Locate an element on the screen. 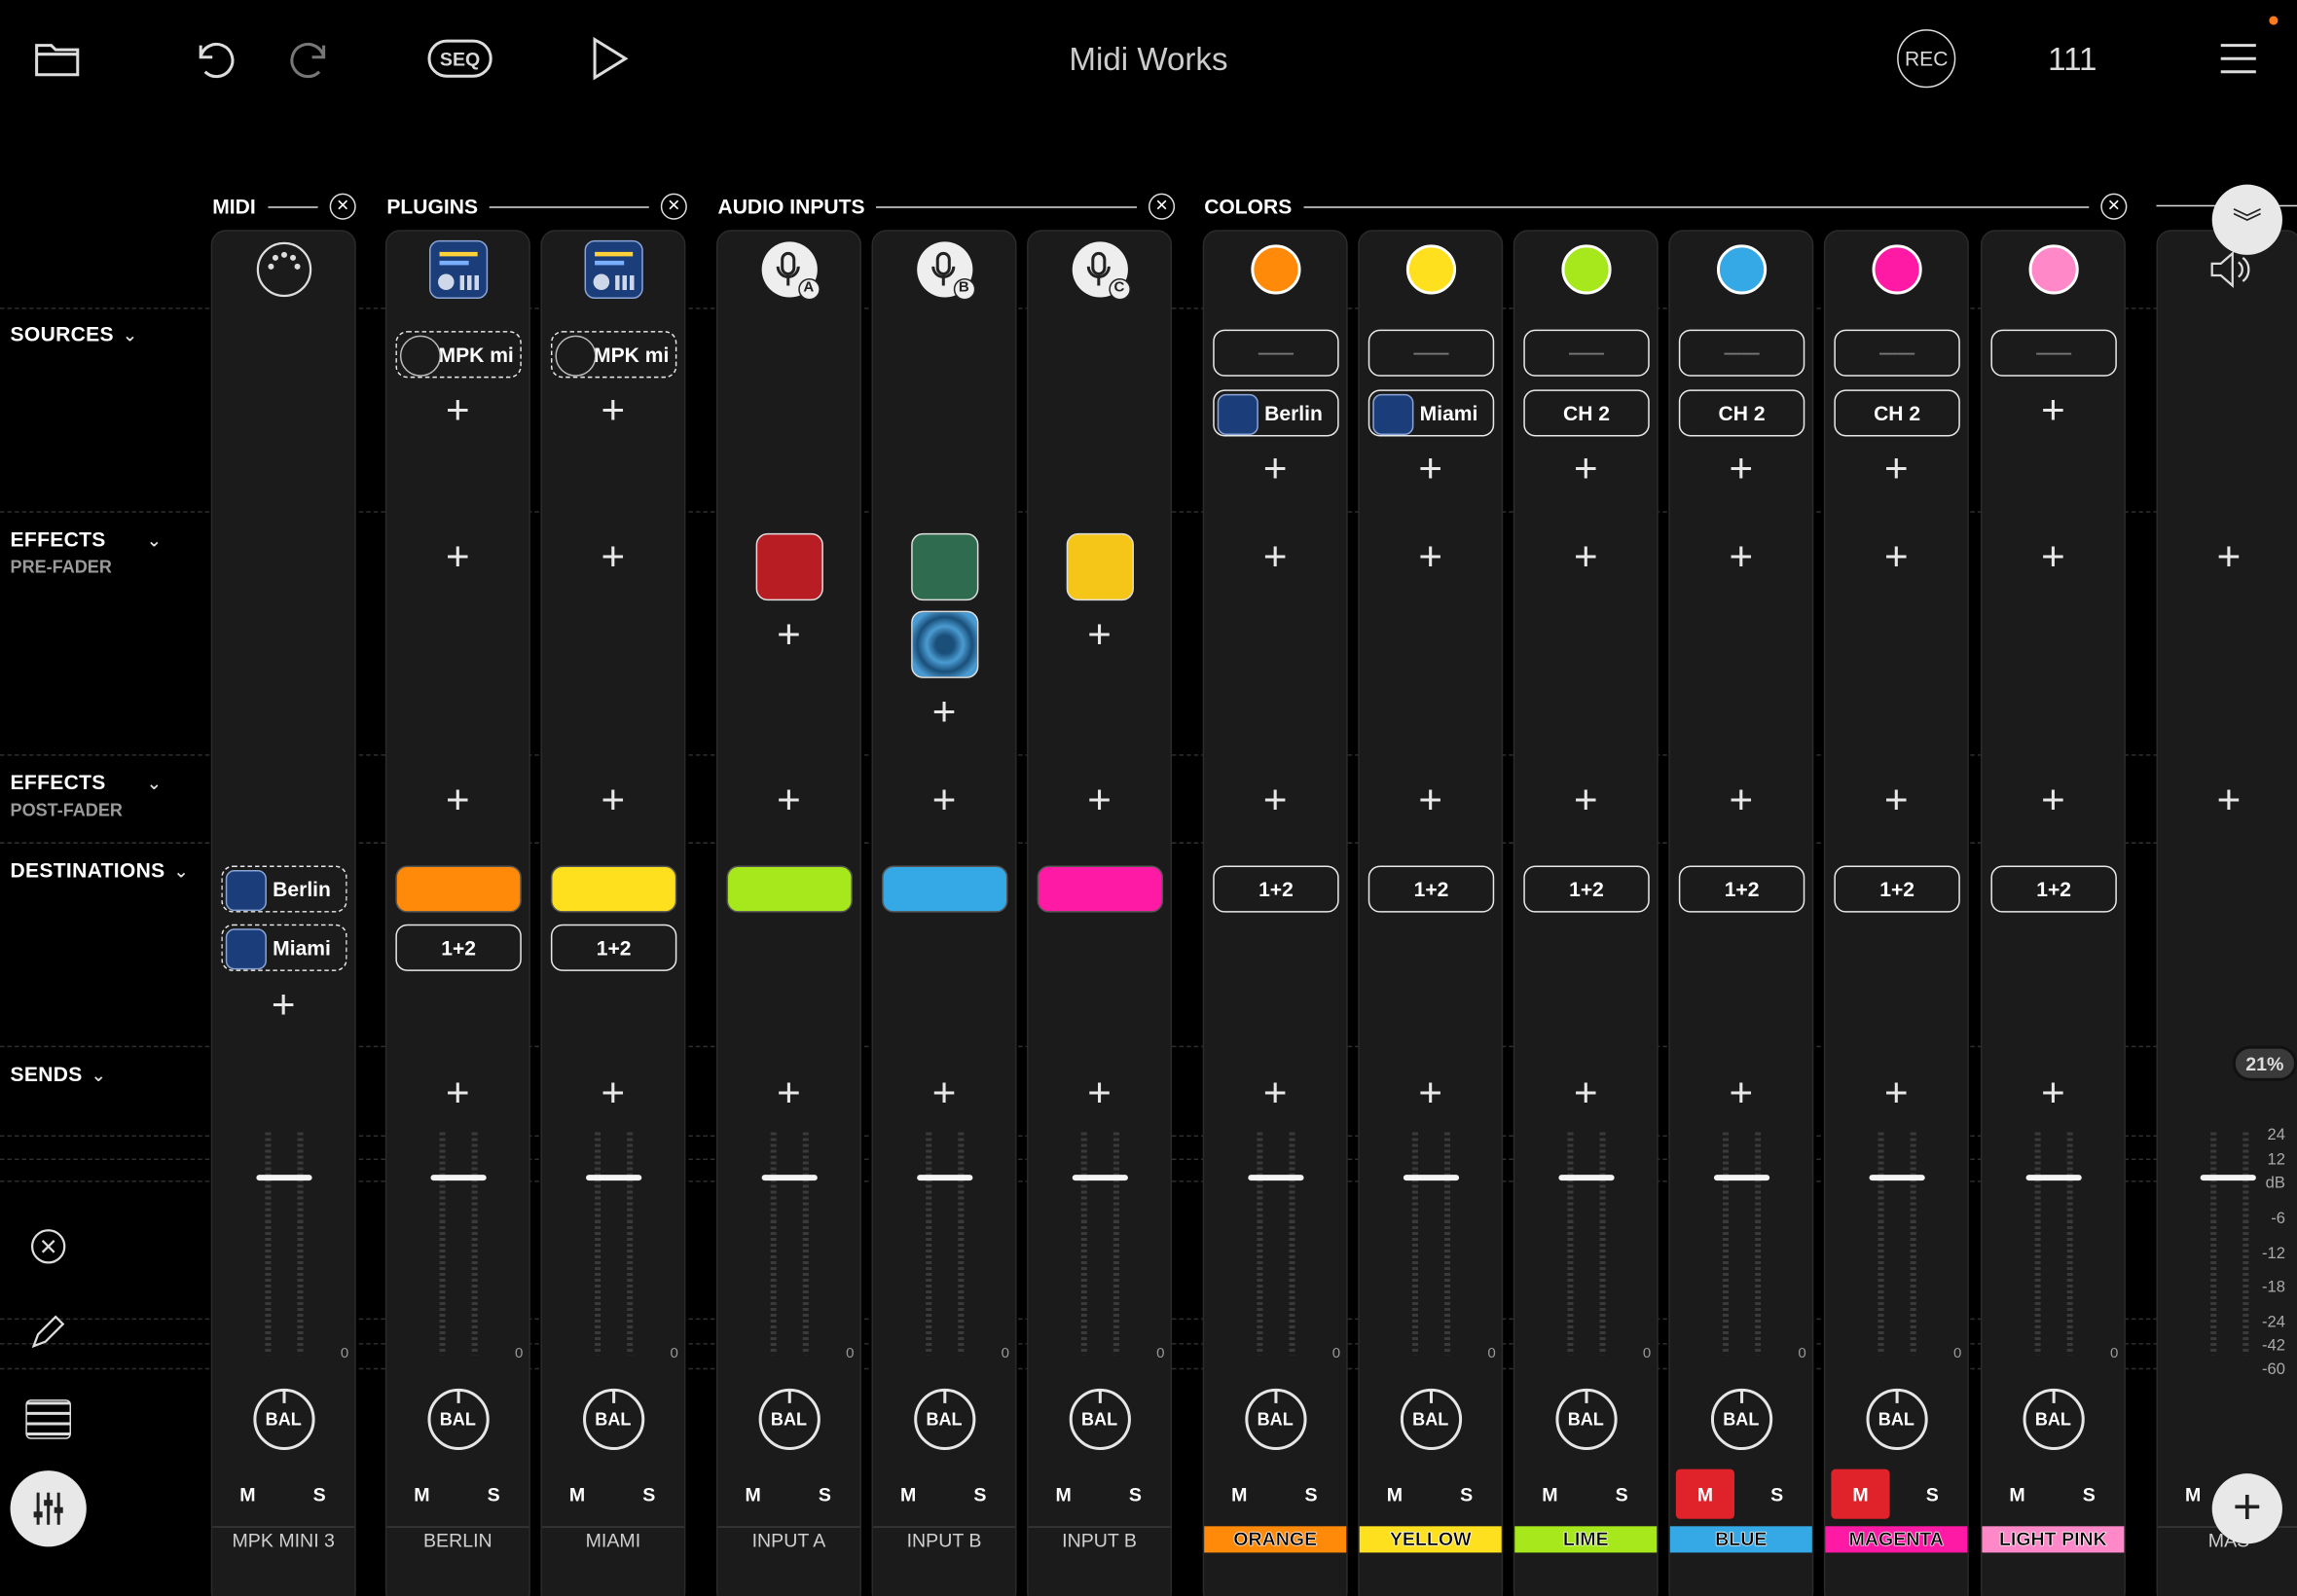 Image resolution: width=2297 pixels, height=1596 pixels. collapse-all-icon: ︾ is located at coordinates (2246, 219).